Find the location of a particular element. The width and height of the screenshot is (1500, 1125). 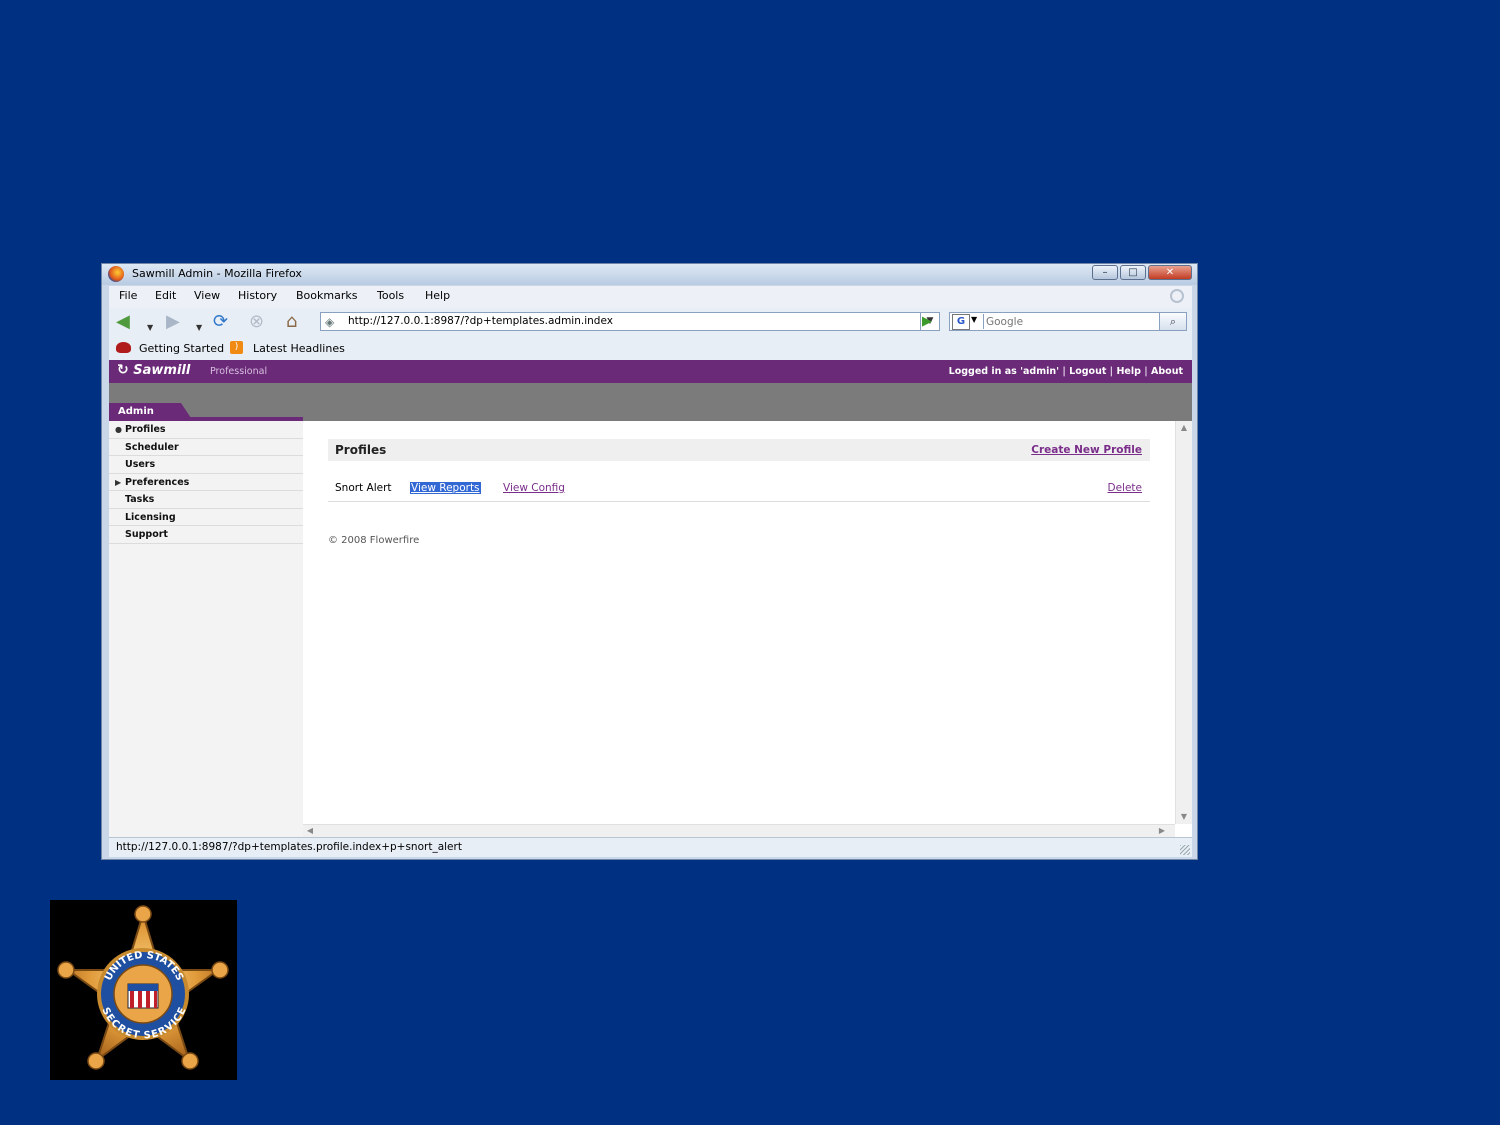

scroll-left-icon: ◀ is located at coordinates (310, 831).